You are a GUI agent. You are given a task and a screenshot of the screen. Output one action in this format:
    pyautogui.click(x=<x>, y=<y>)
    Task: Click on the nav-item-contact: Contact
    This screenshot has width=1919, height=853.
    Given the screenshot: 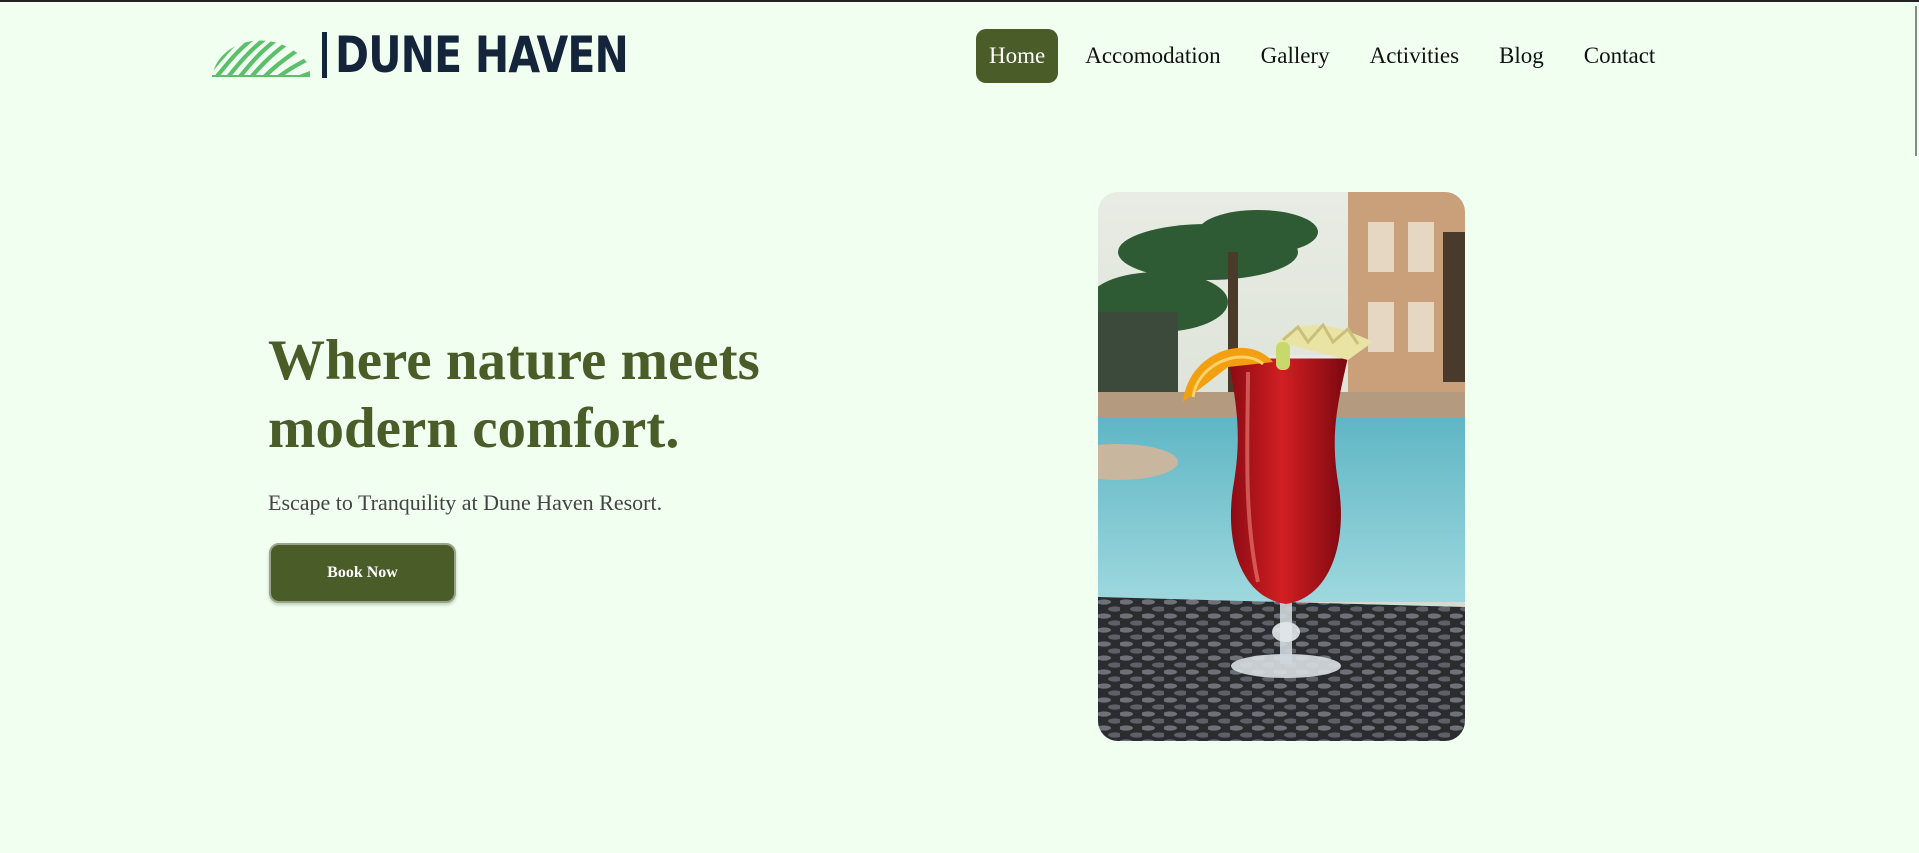 What is the action you would take?
    pyautogui.click(x=1620, y=56)
    